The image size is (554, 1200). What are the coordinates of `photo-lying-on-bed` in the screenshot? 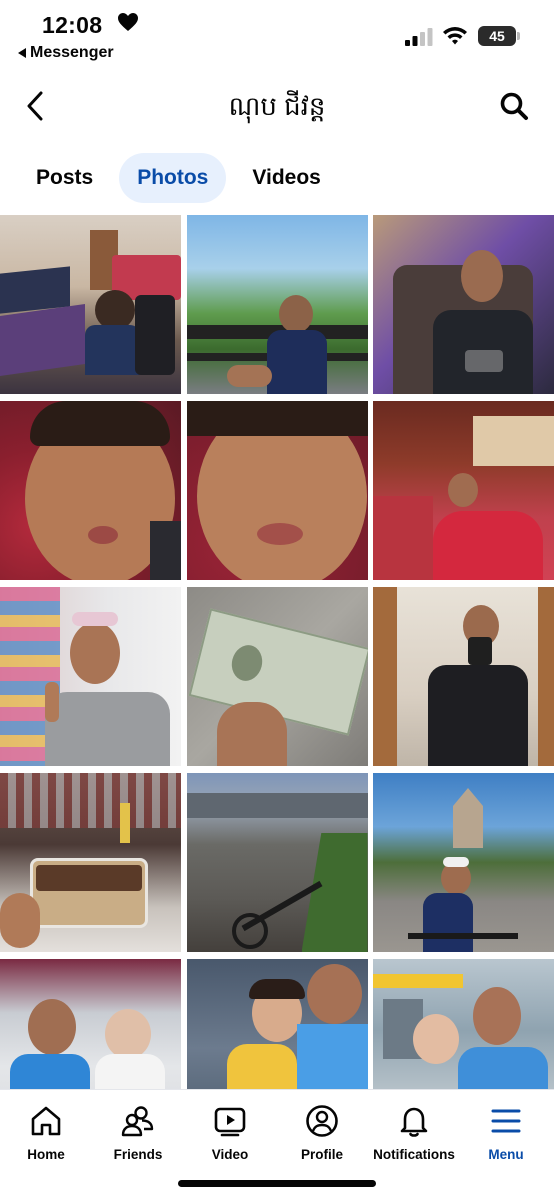 It's located at (463, 490).